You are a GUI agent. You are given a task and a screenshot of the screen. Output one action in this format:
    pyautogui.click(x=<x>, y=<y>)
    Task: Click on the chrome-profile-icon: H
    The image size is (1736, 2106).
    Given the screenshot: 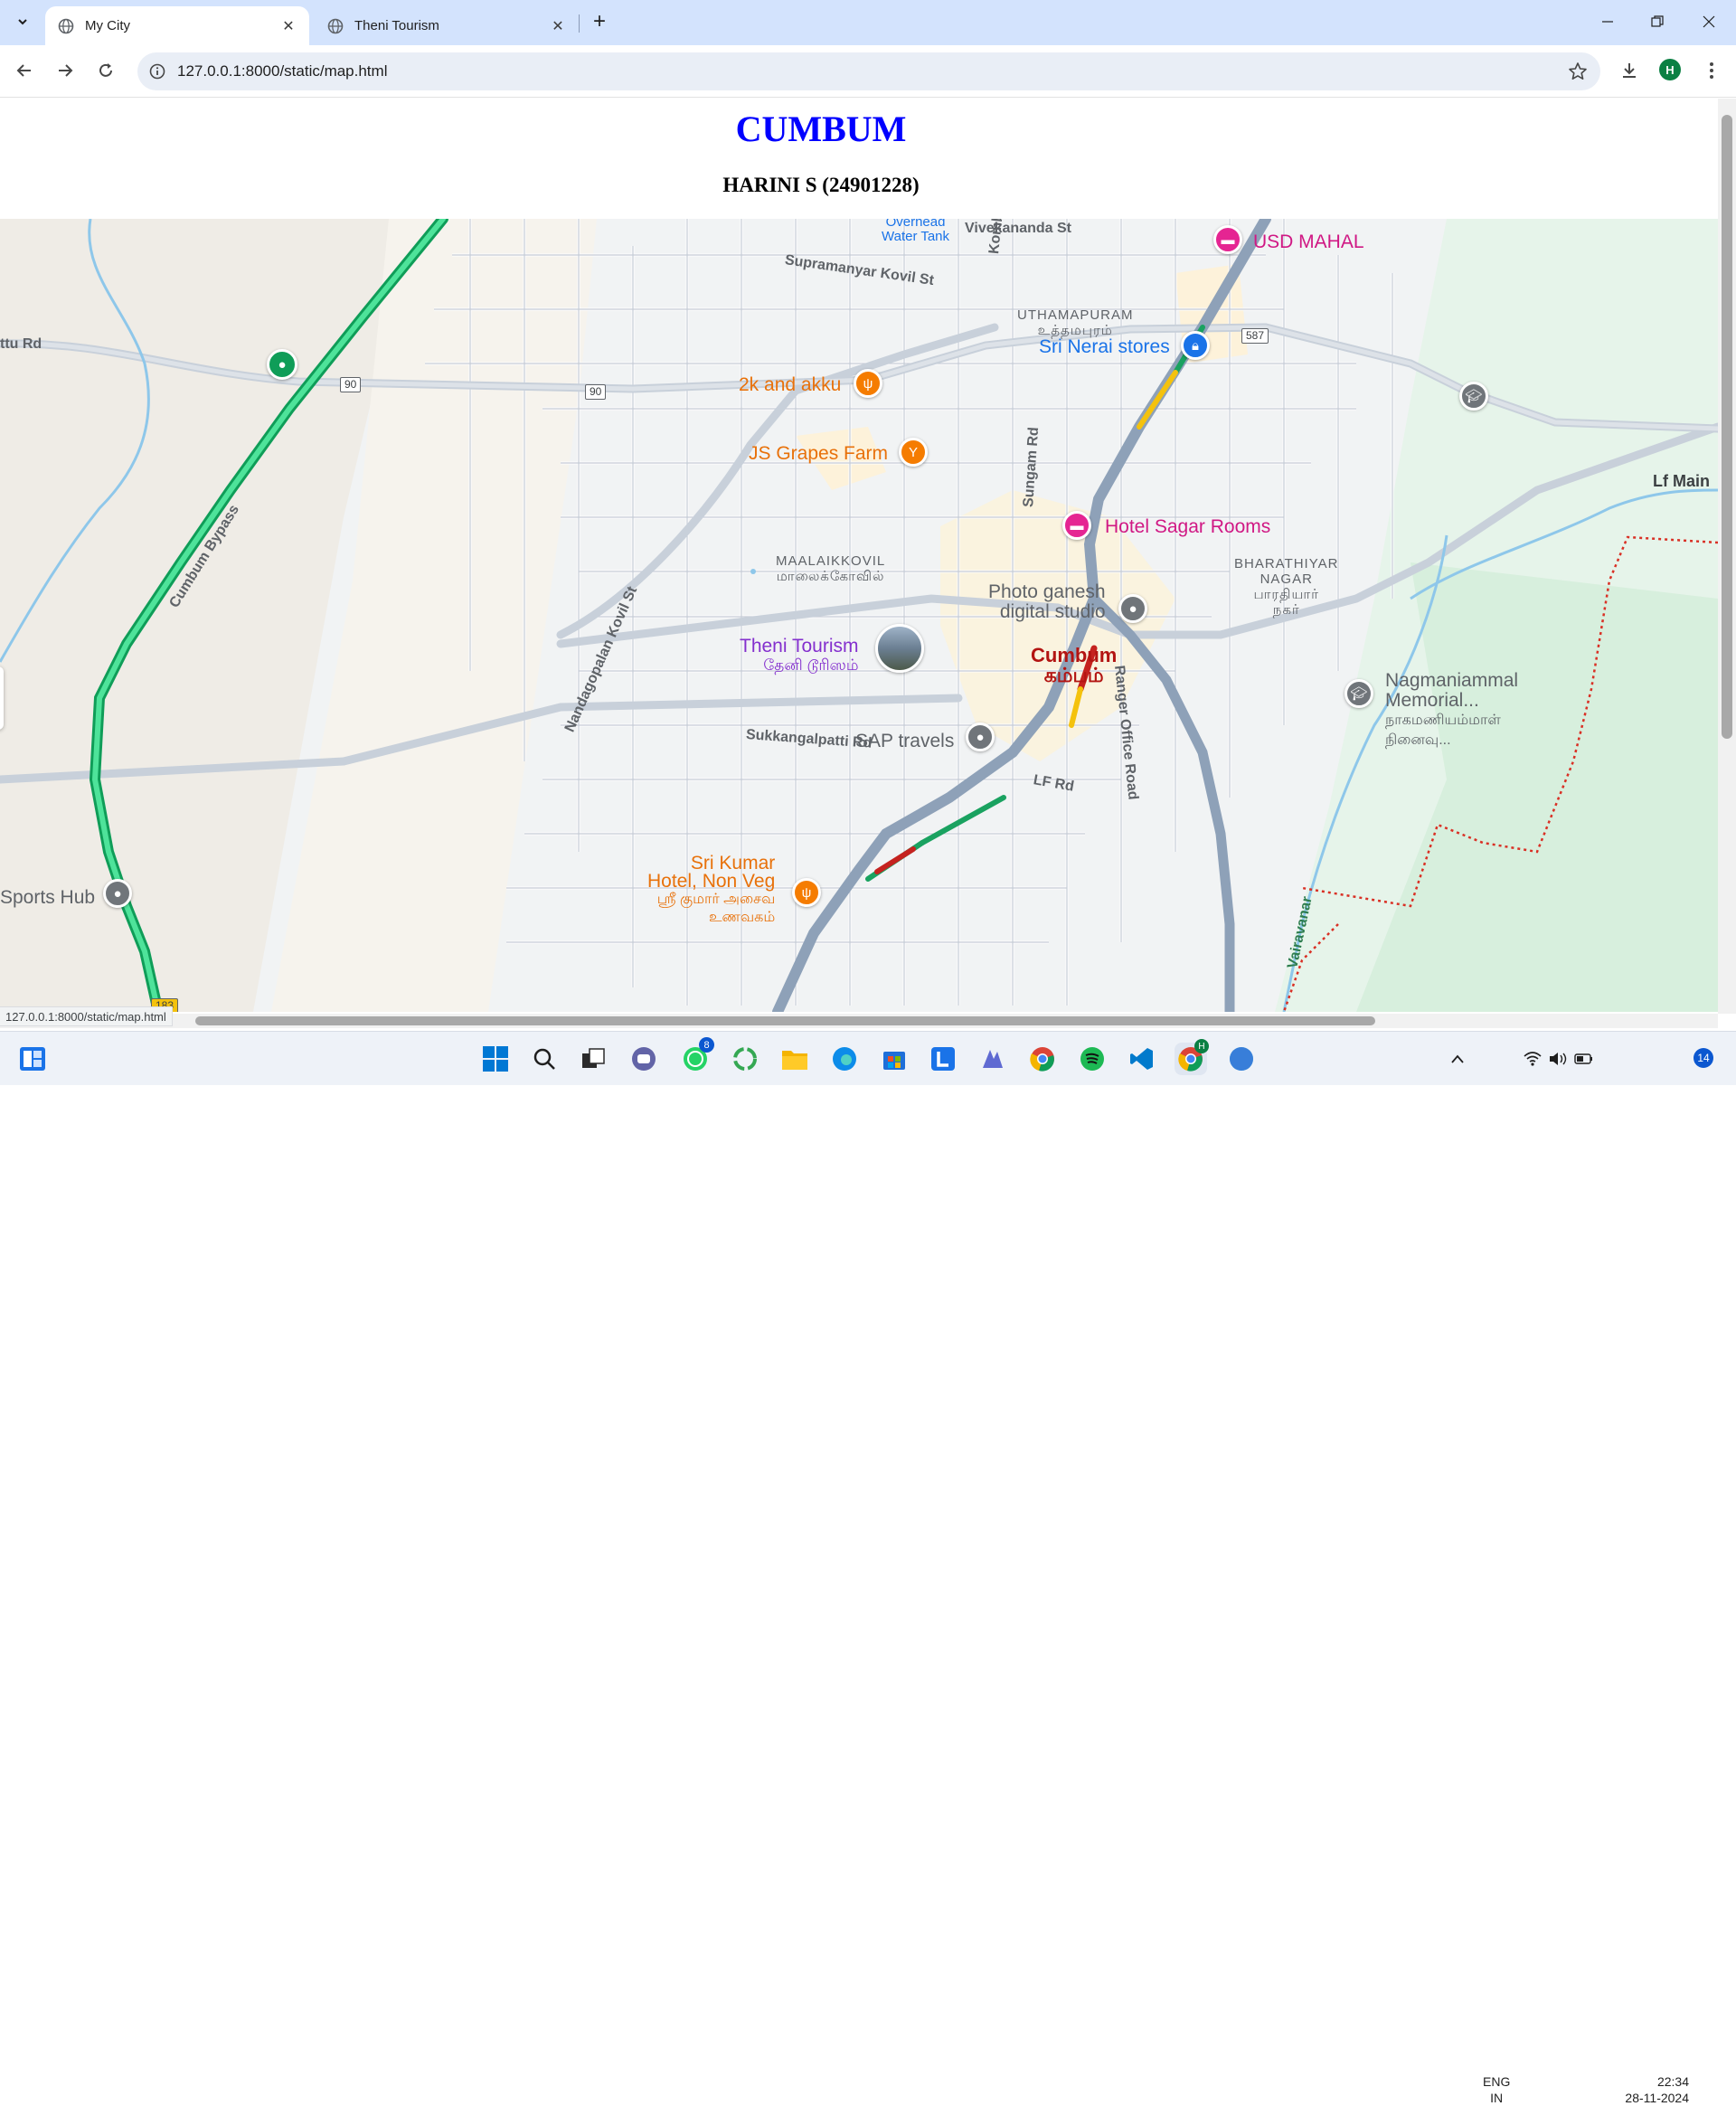 What is the action you would take?
    pyautogui.click(x=1192, y=1057)
    